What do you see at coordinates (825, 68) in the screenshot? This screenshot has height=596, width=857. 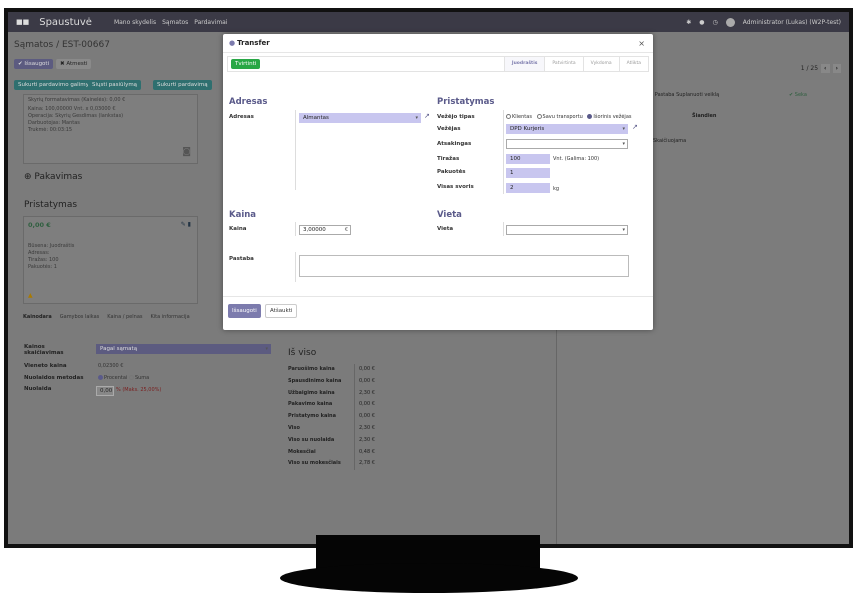 I see `prev-icon: ‹` at bounding box center [825, 68].